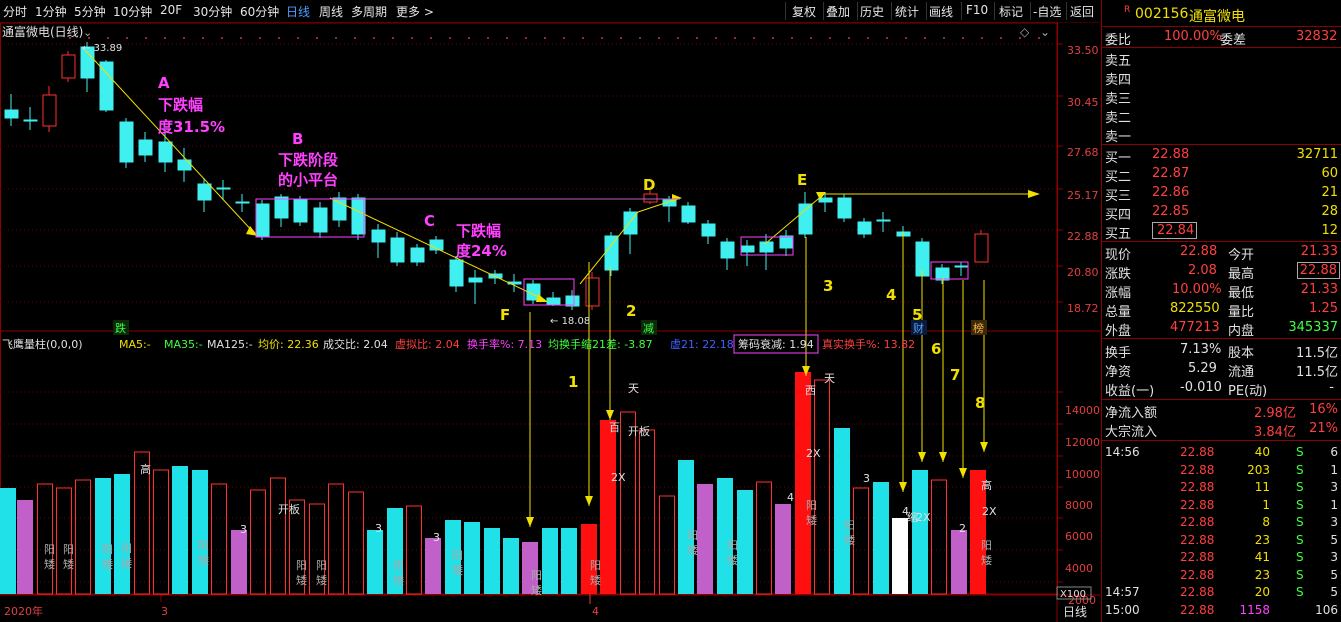 The image size is (1341, 622). Describe the element at coordinates (331, 11) in the screenshot. I see `tab-weekly: 周线` at that location.